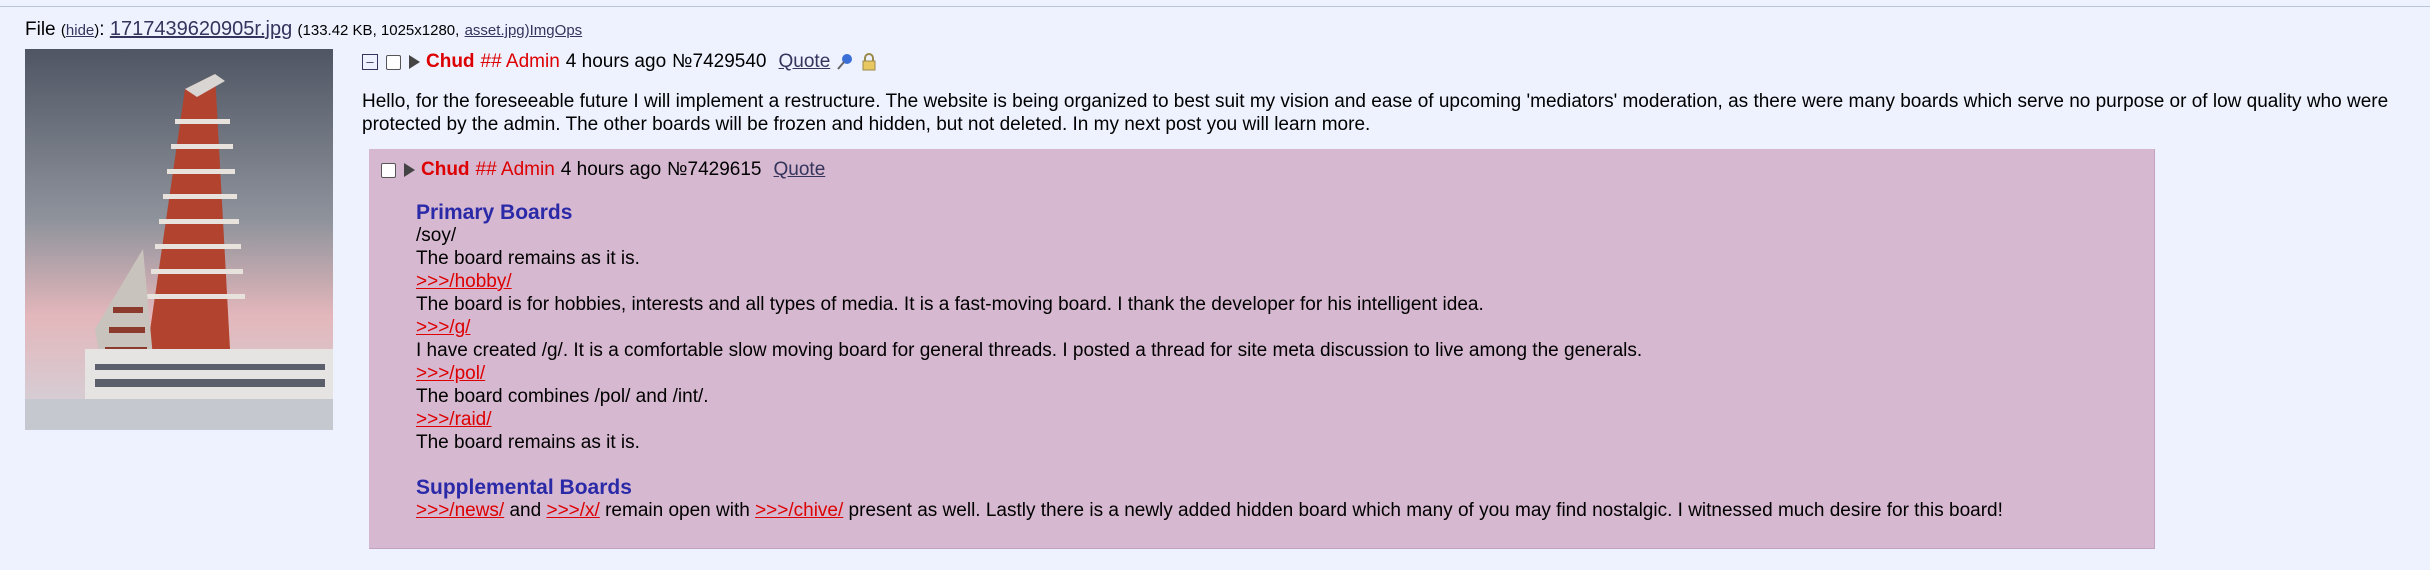 This screenshot has height=570, width=2430. What do you see at coordinates (497, 30) in the screenshot?
I see `asset-link: asset.jpg)` at bounding box center [497, 30].